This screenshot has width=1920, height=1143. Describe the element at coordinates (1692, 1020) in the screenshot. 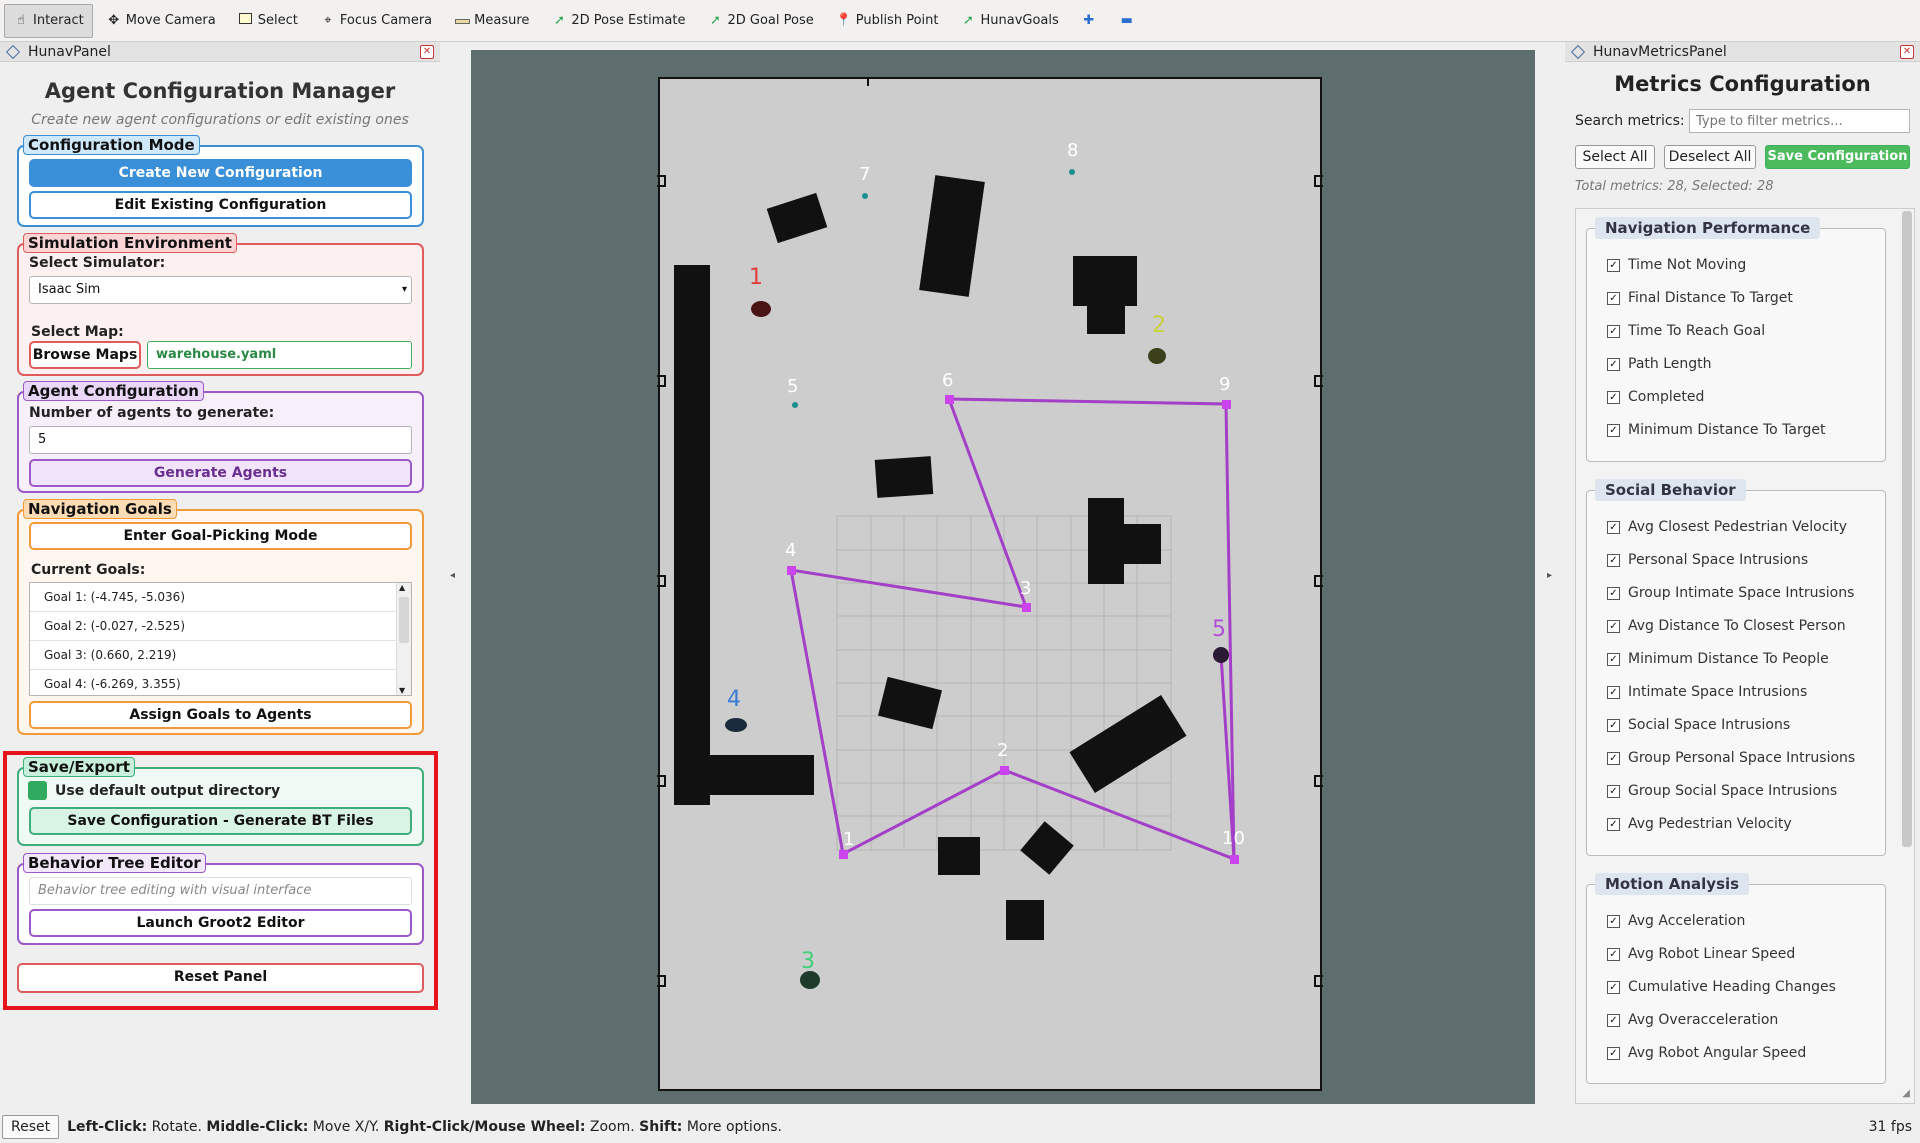

I see `metric-checkbox: ✓ Avg Overacceleration` at that location.